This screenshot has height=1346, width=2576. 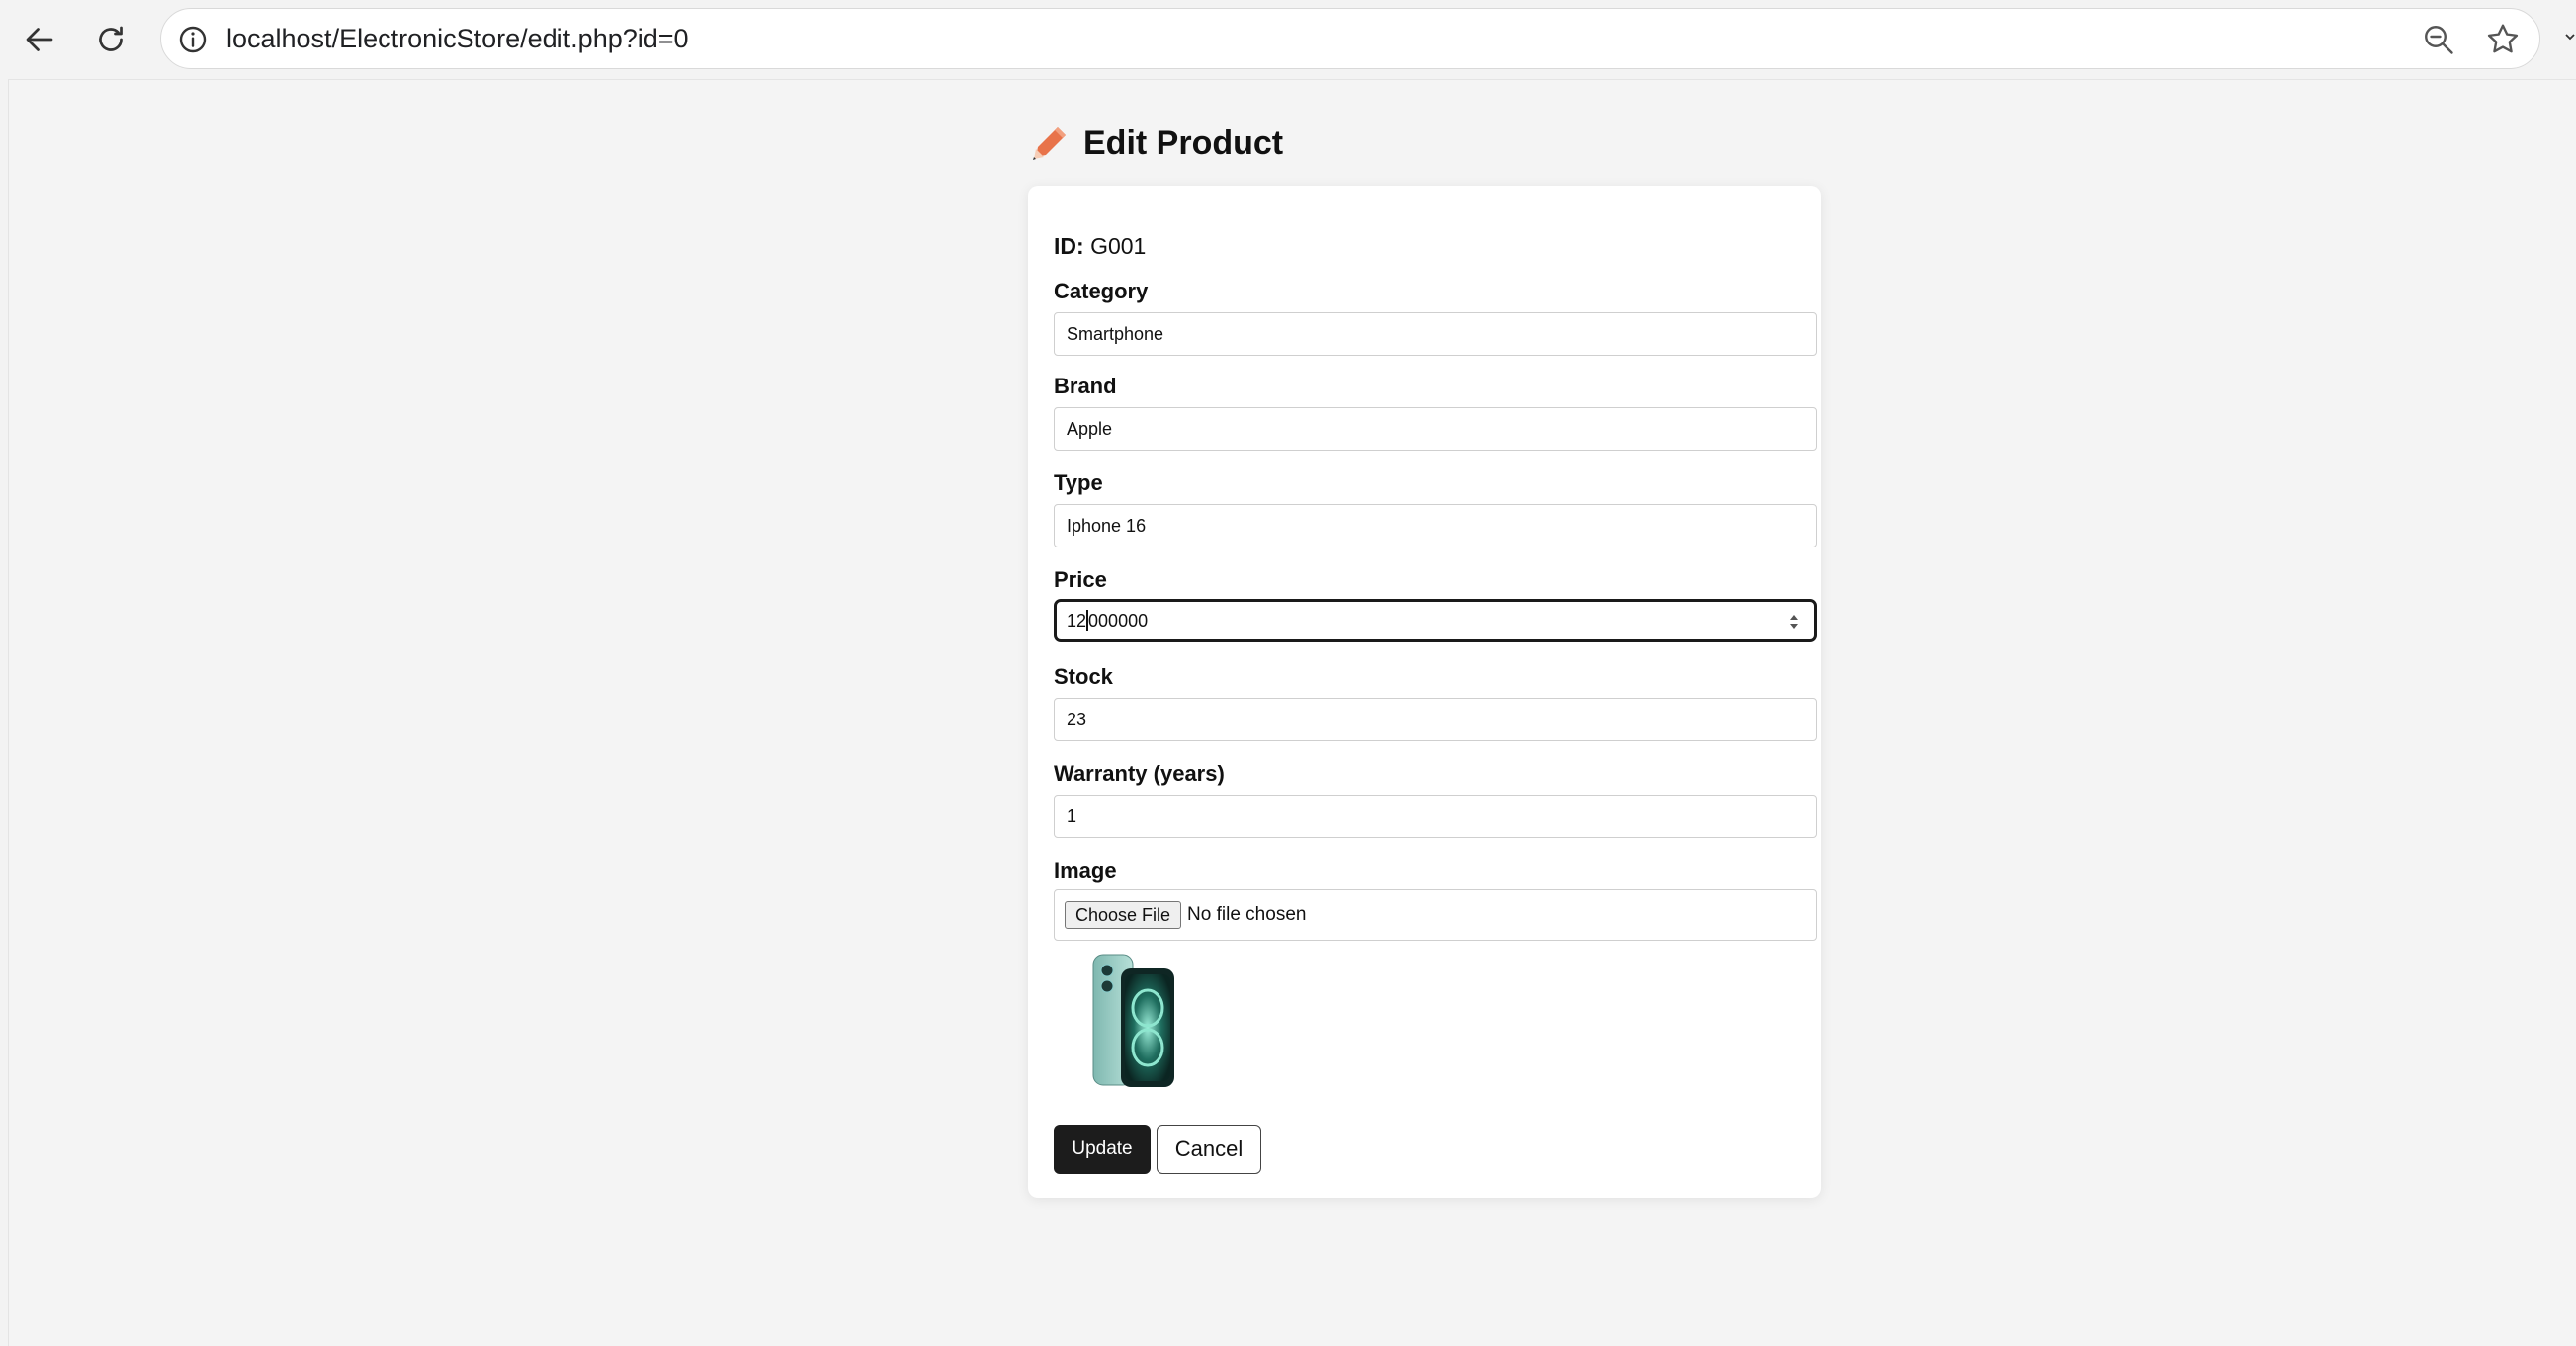 I want to click on type-label: Type, so click(x=1078, y=482).